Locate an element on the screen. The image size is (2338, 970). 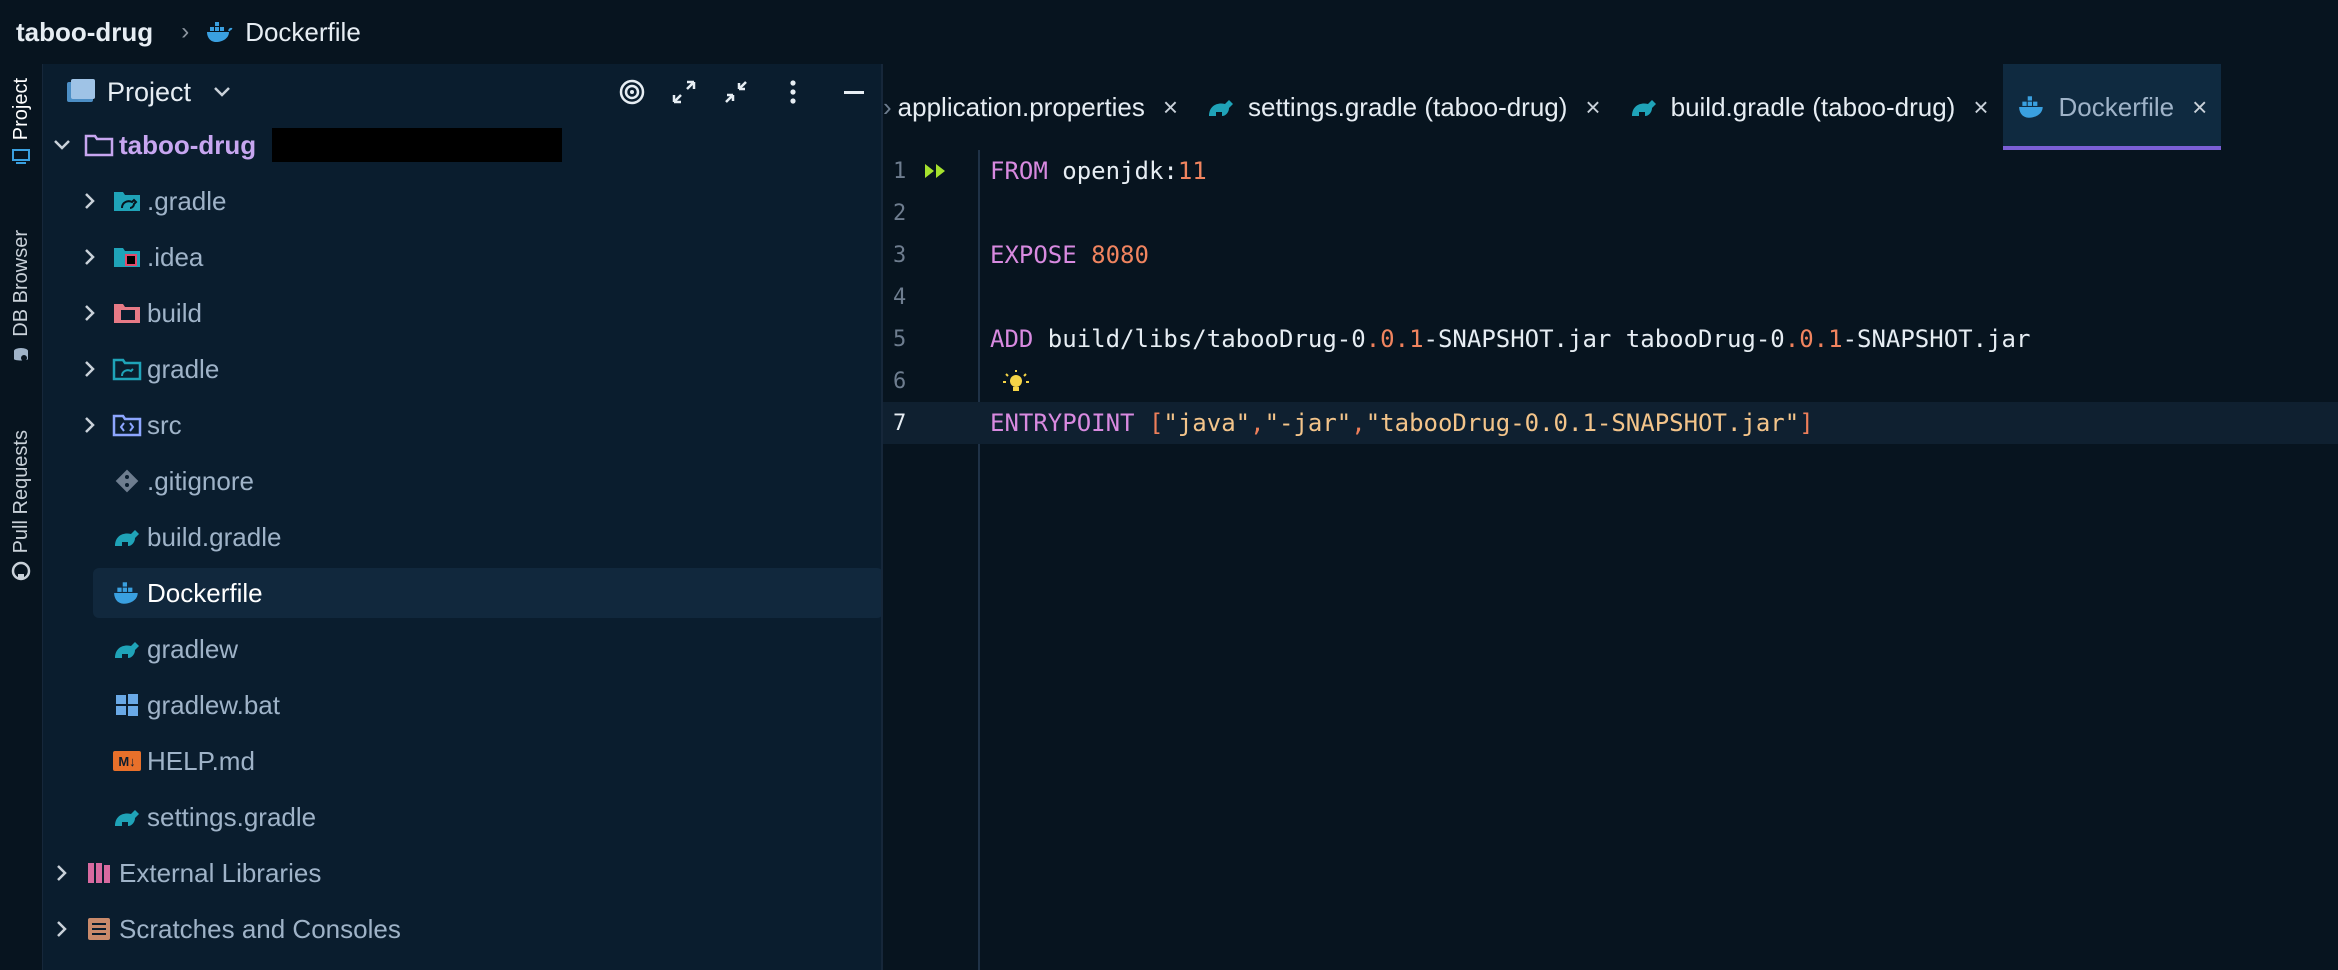
tree-item-gradle-folder: gradle is located at coordinates (479, 369).